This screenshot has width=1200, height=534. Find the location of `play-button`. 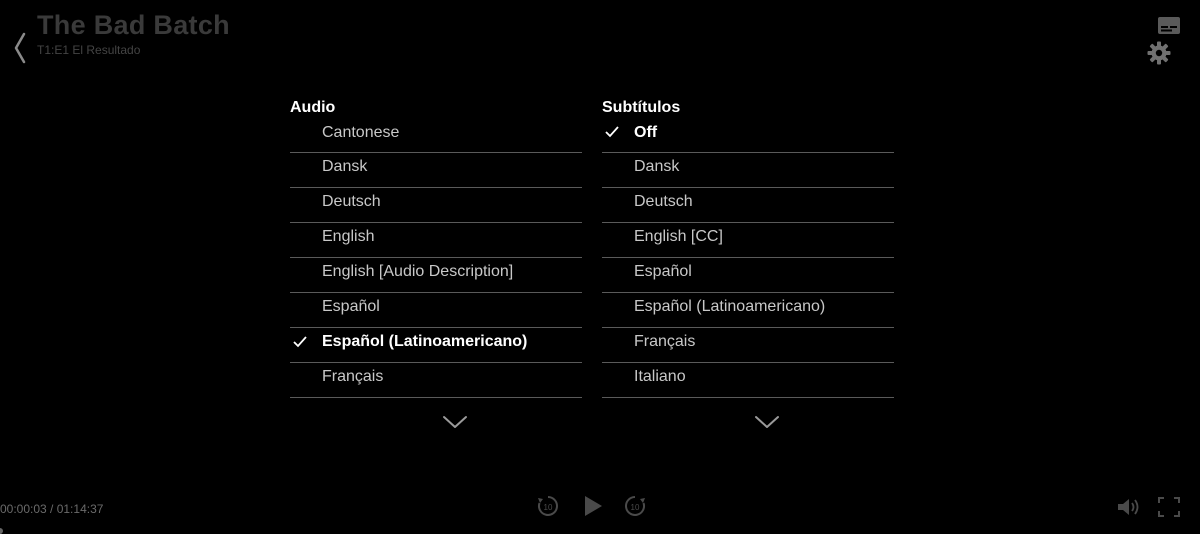

play-button is located at coordinates (593, 506).